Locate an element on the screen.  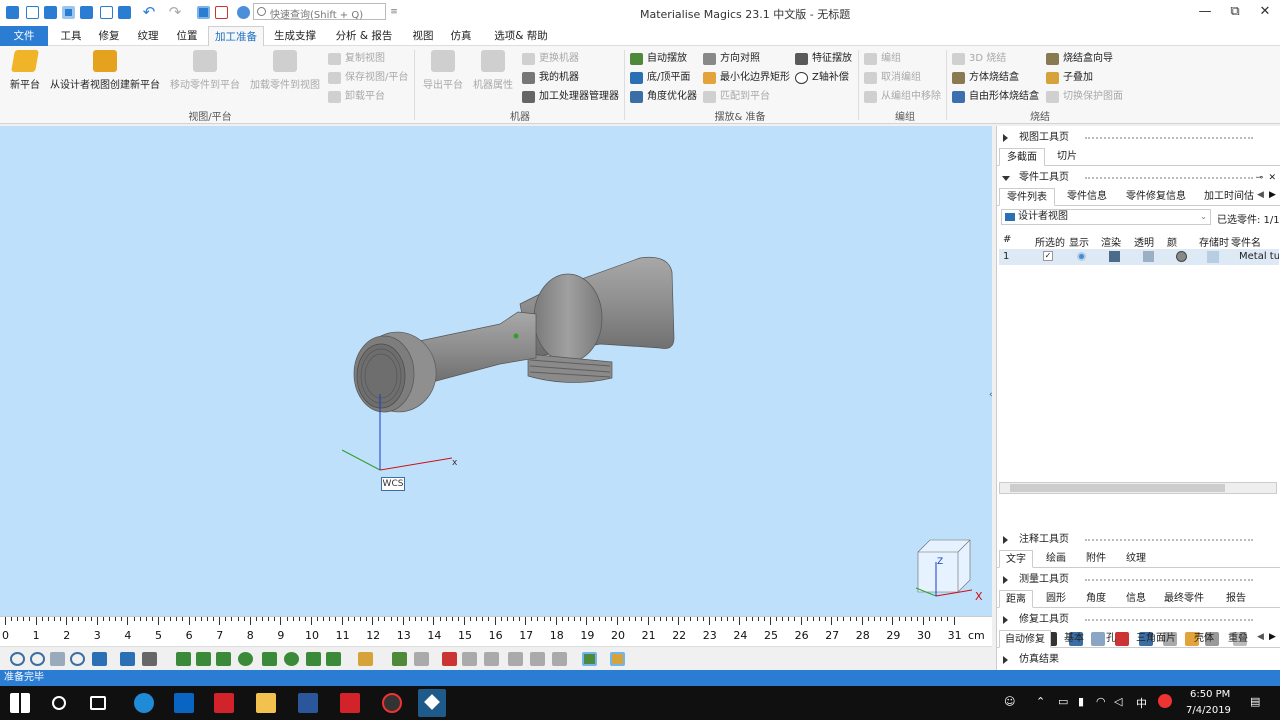
menu-tools: 工具 is located at coordinates (71, 36).